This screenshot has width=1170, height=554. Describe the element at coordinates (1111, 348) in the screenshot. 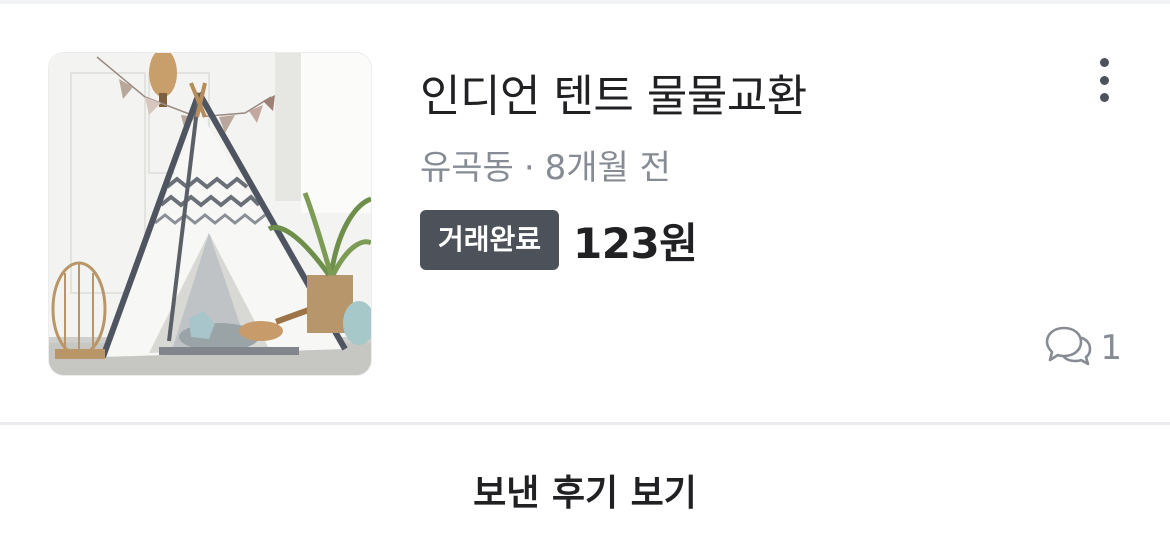

I see `chat-count-value: 1` at that location.